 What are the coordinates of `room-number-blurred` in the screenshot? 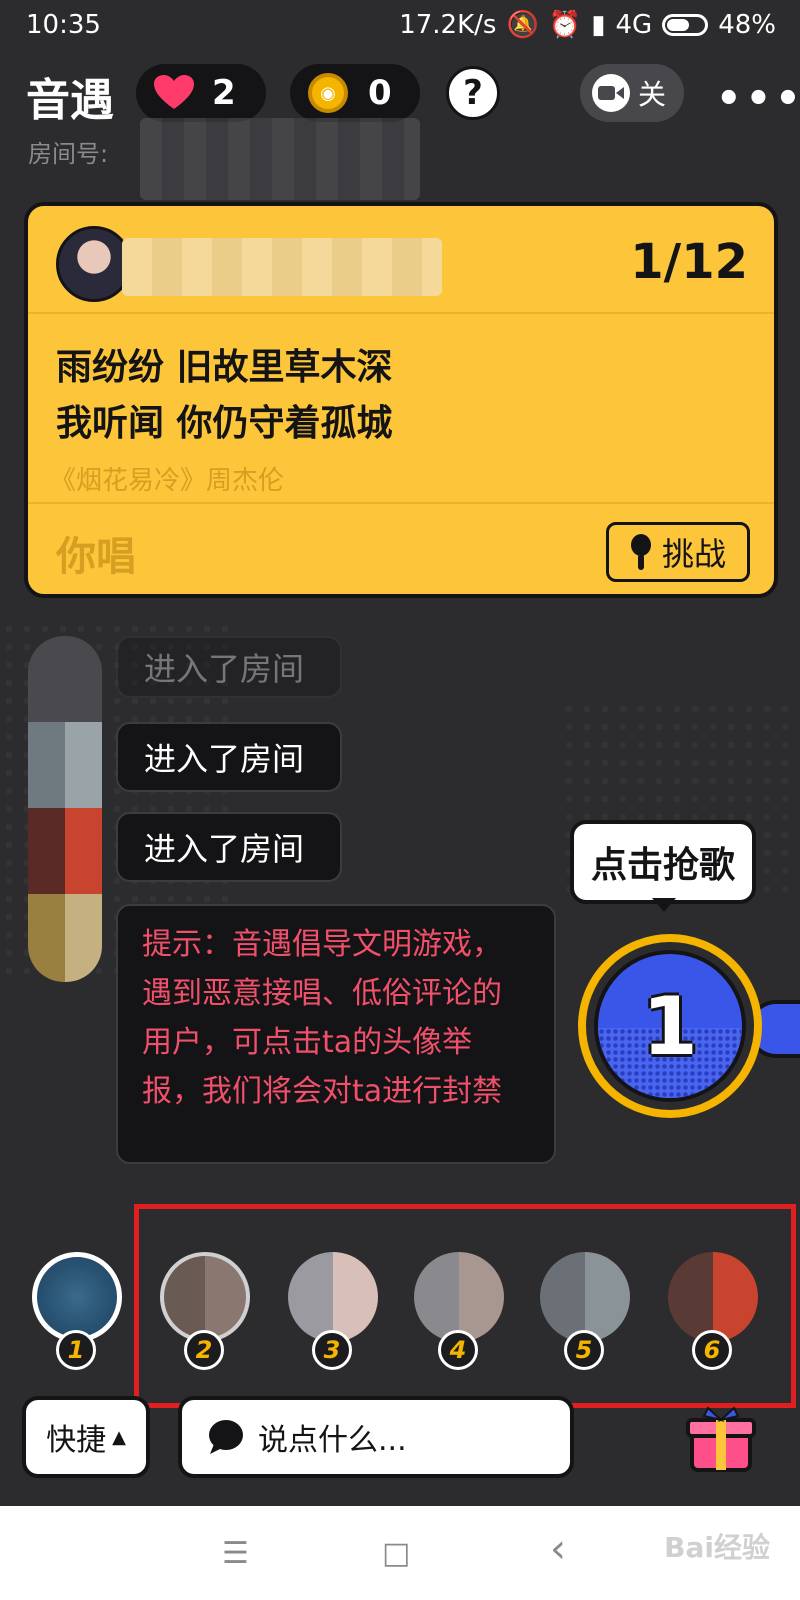 It's located at (280, 159).